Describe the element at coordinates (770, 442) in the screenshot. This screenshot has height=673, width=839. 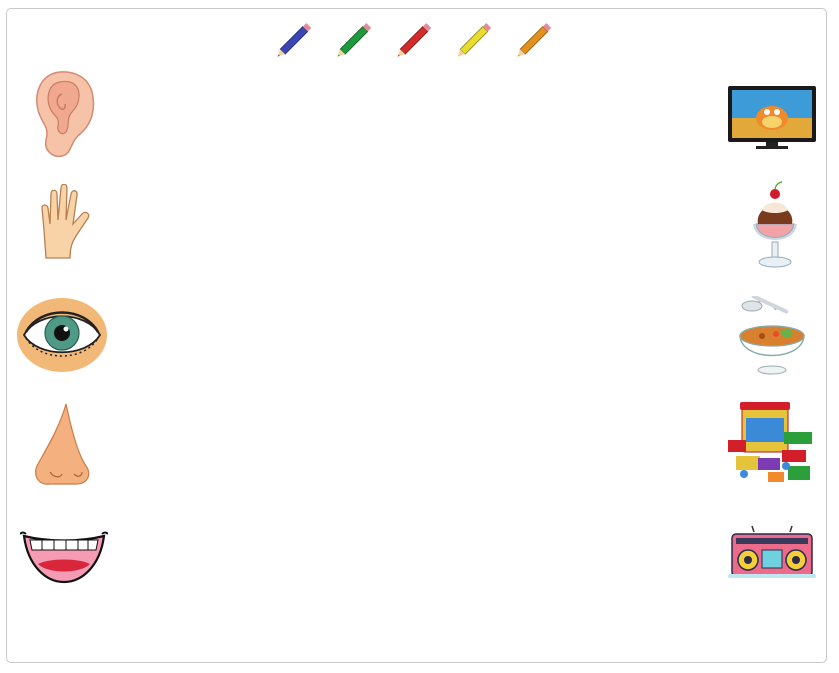
I see `toy-blocks-icon` at that location.